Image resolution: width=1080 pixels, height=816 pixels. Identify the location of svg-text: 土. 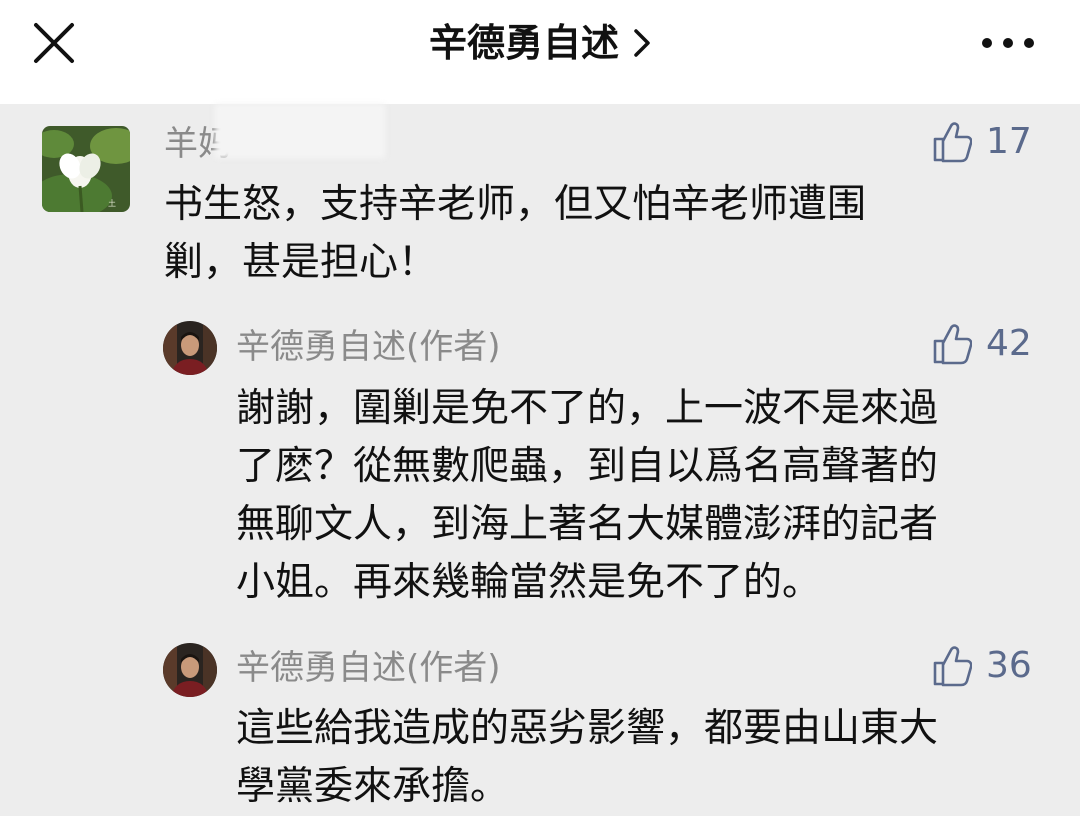
(112, 203).